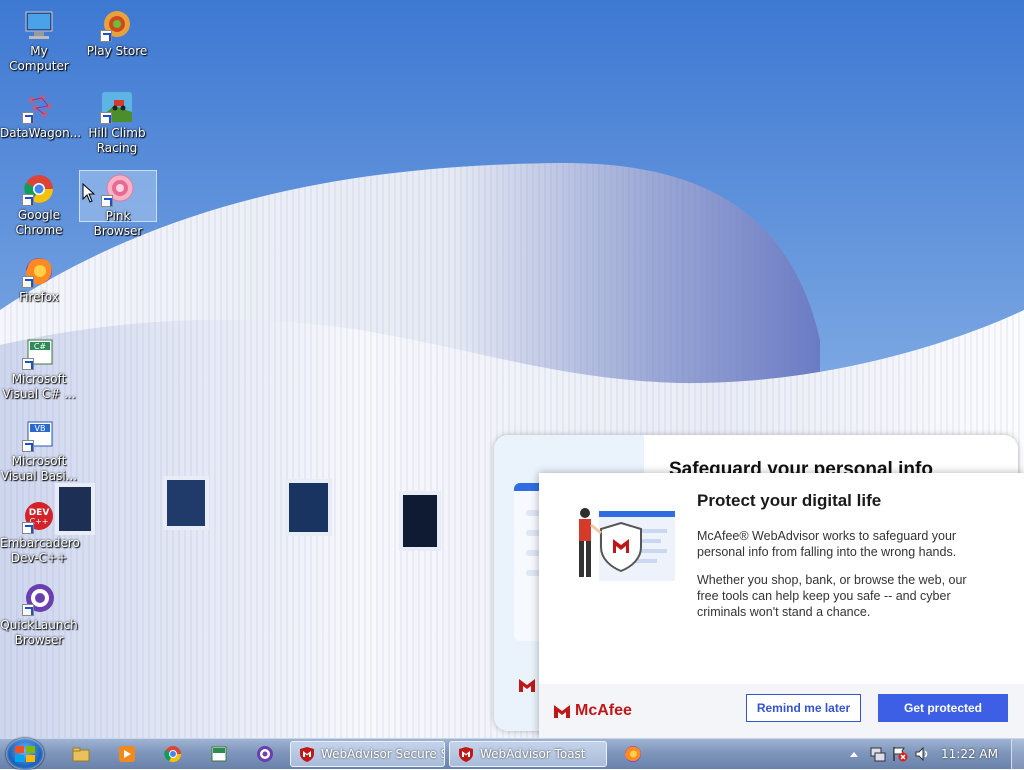 This screenshot has height=770, width=1024. I want to click on start-button, so click(25, 754).